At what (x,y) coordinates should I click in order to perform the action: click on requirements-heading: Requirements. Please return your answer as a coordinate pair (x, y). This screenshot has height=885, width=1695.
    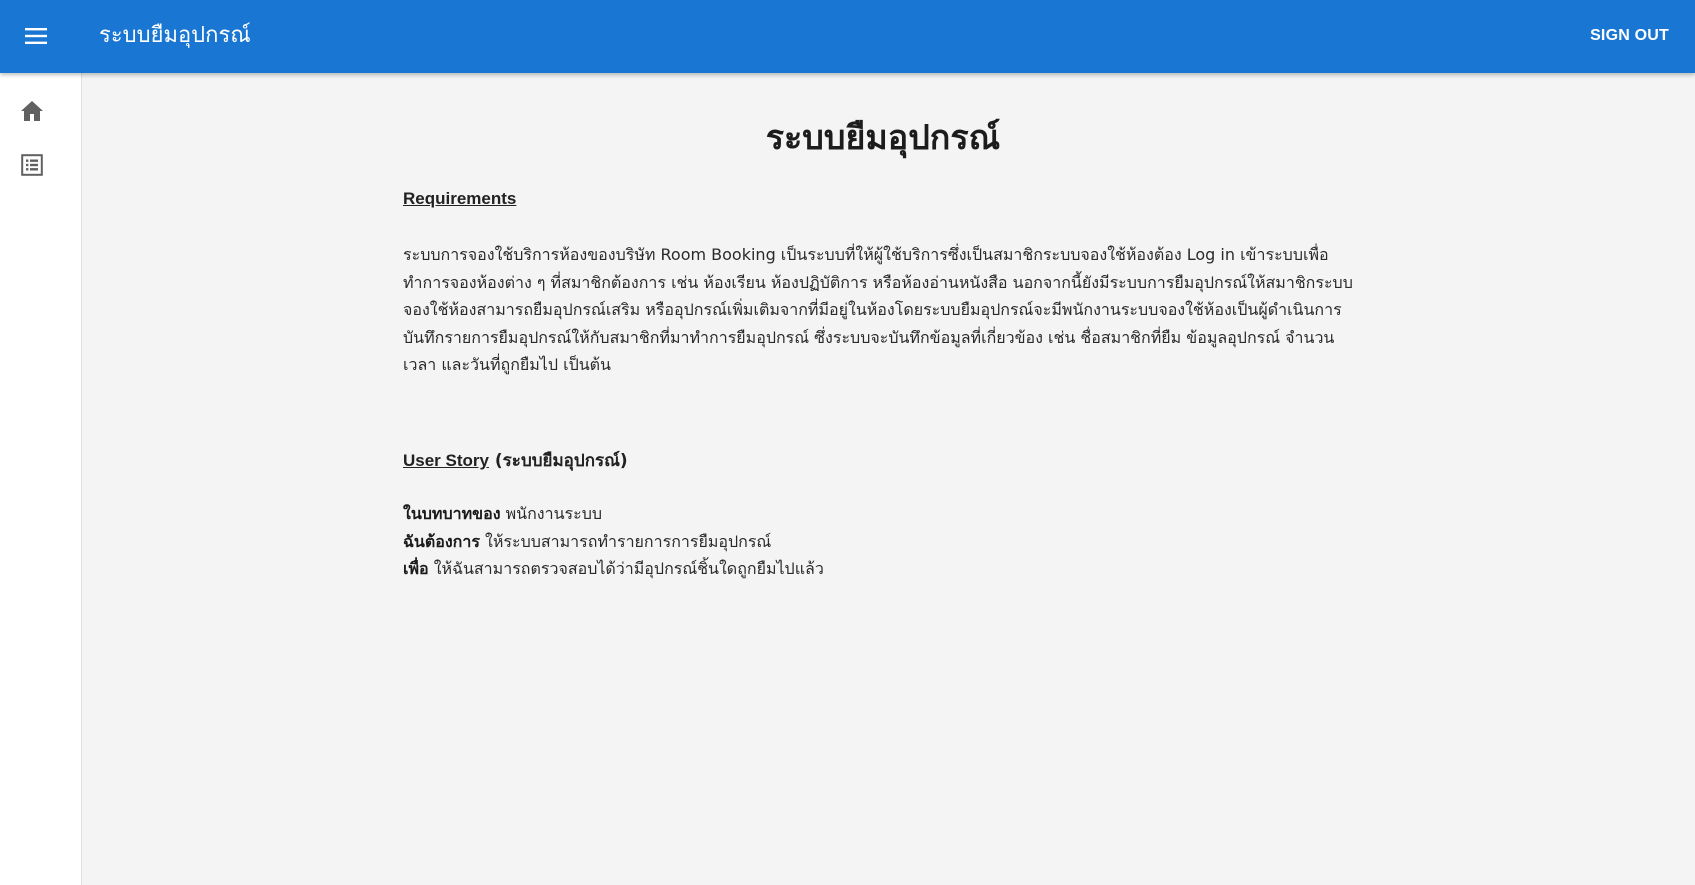
    Looking at the image, I should click on (460, 198).